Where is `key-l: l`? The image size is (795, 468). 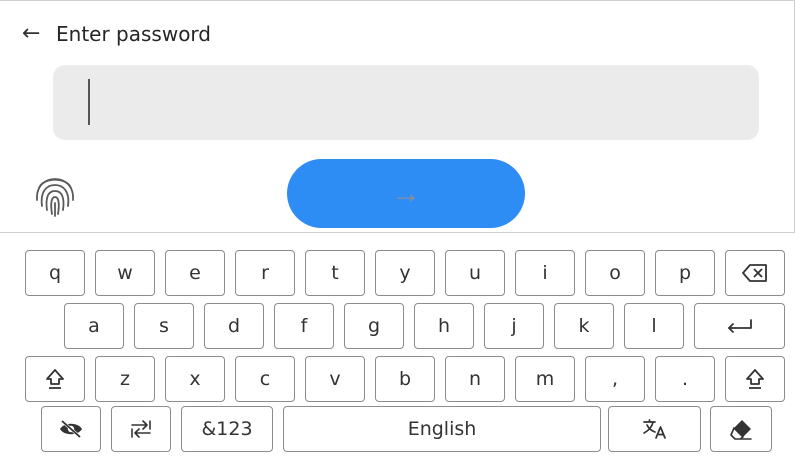
key-l: l is located at coordinates (654, 326).